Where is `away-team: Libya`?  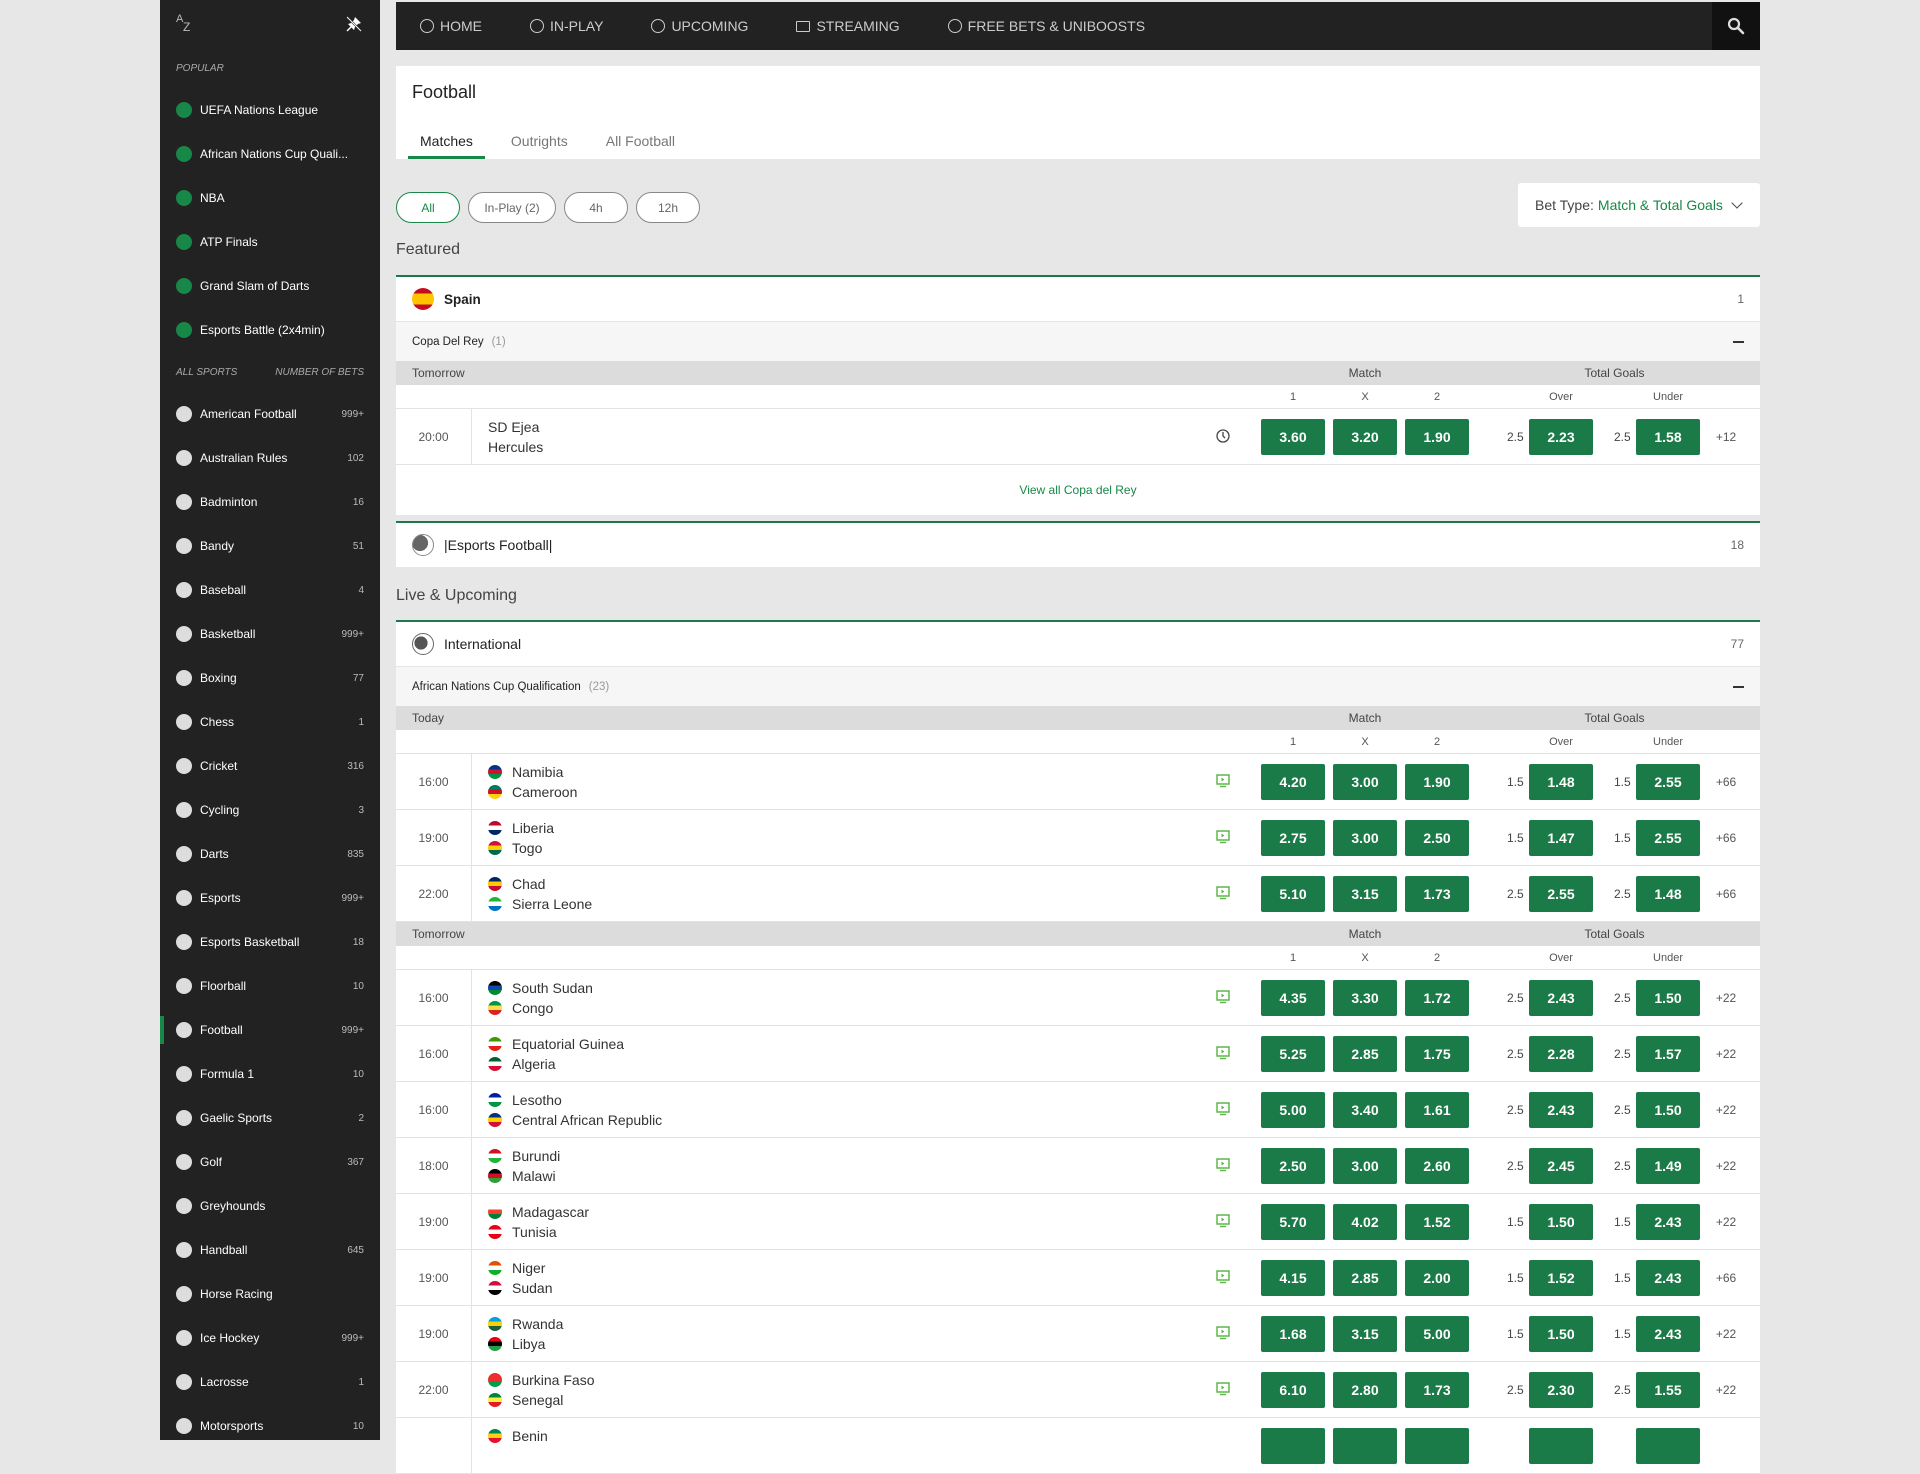
away-team: Libya is located at coordinates (525, 1344).